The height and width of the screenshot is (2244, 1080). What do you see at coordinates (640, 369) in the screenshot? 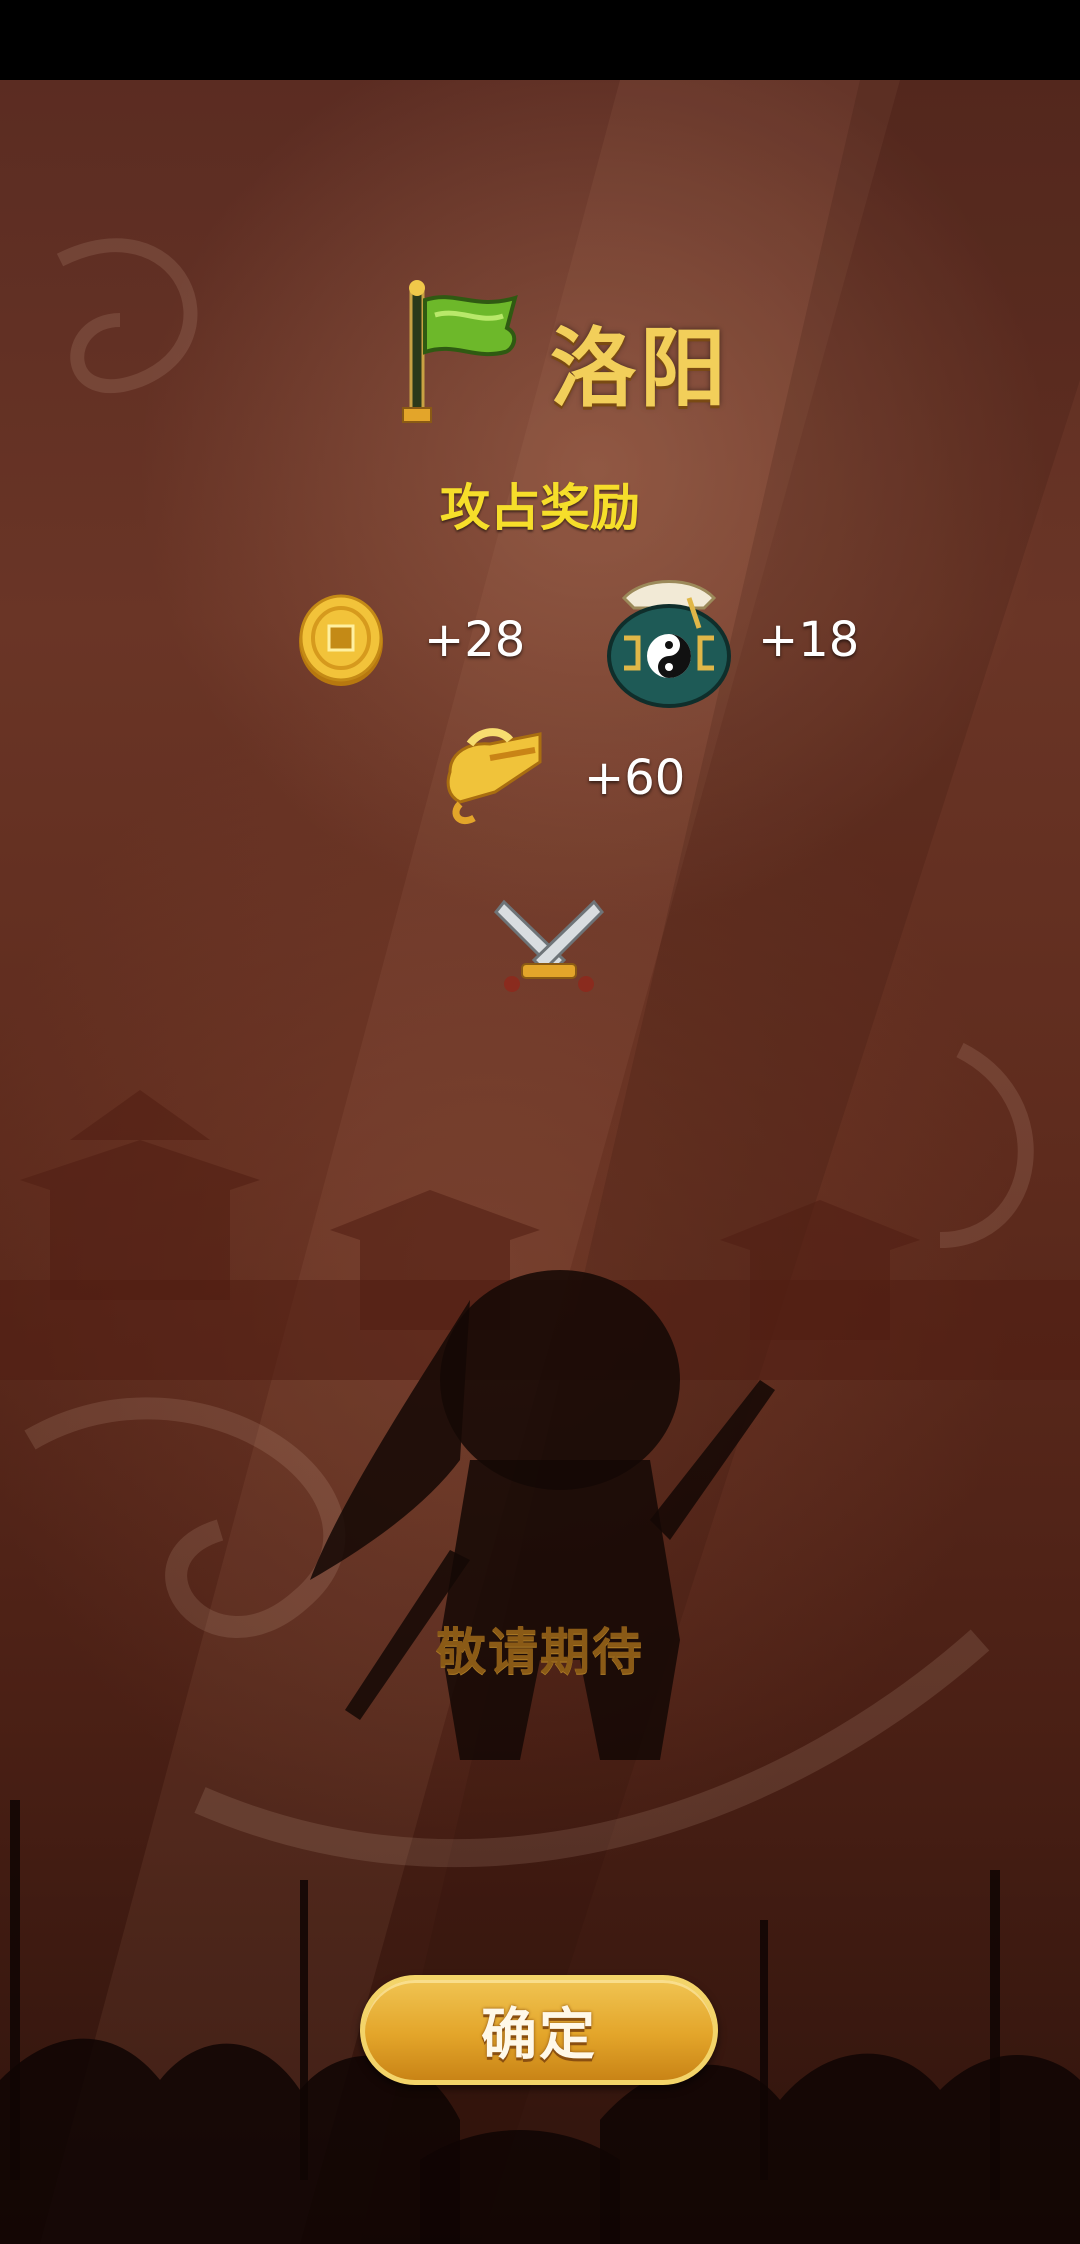
I see `city-name: 洛阳` at bounding box center [640, 369].